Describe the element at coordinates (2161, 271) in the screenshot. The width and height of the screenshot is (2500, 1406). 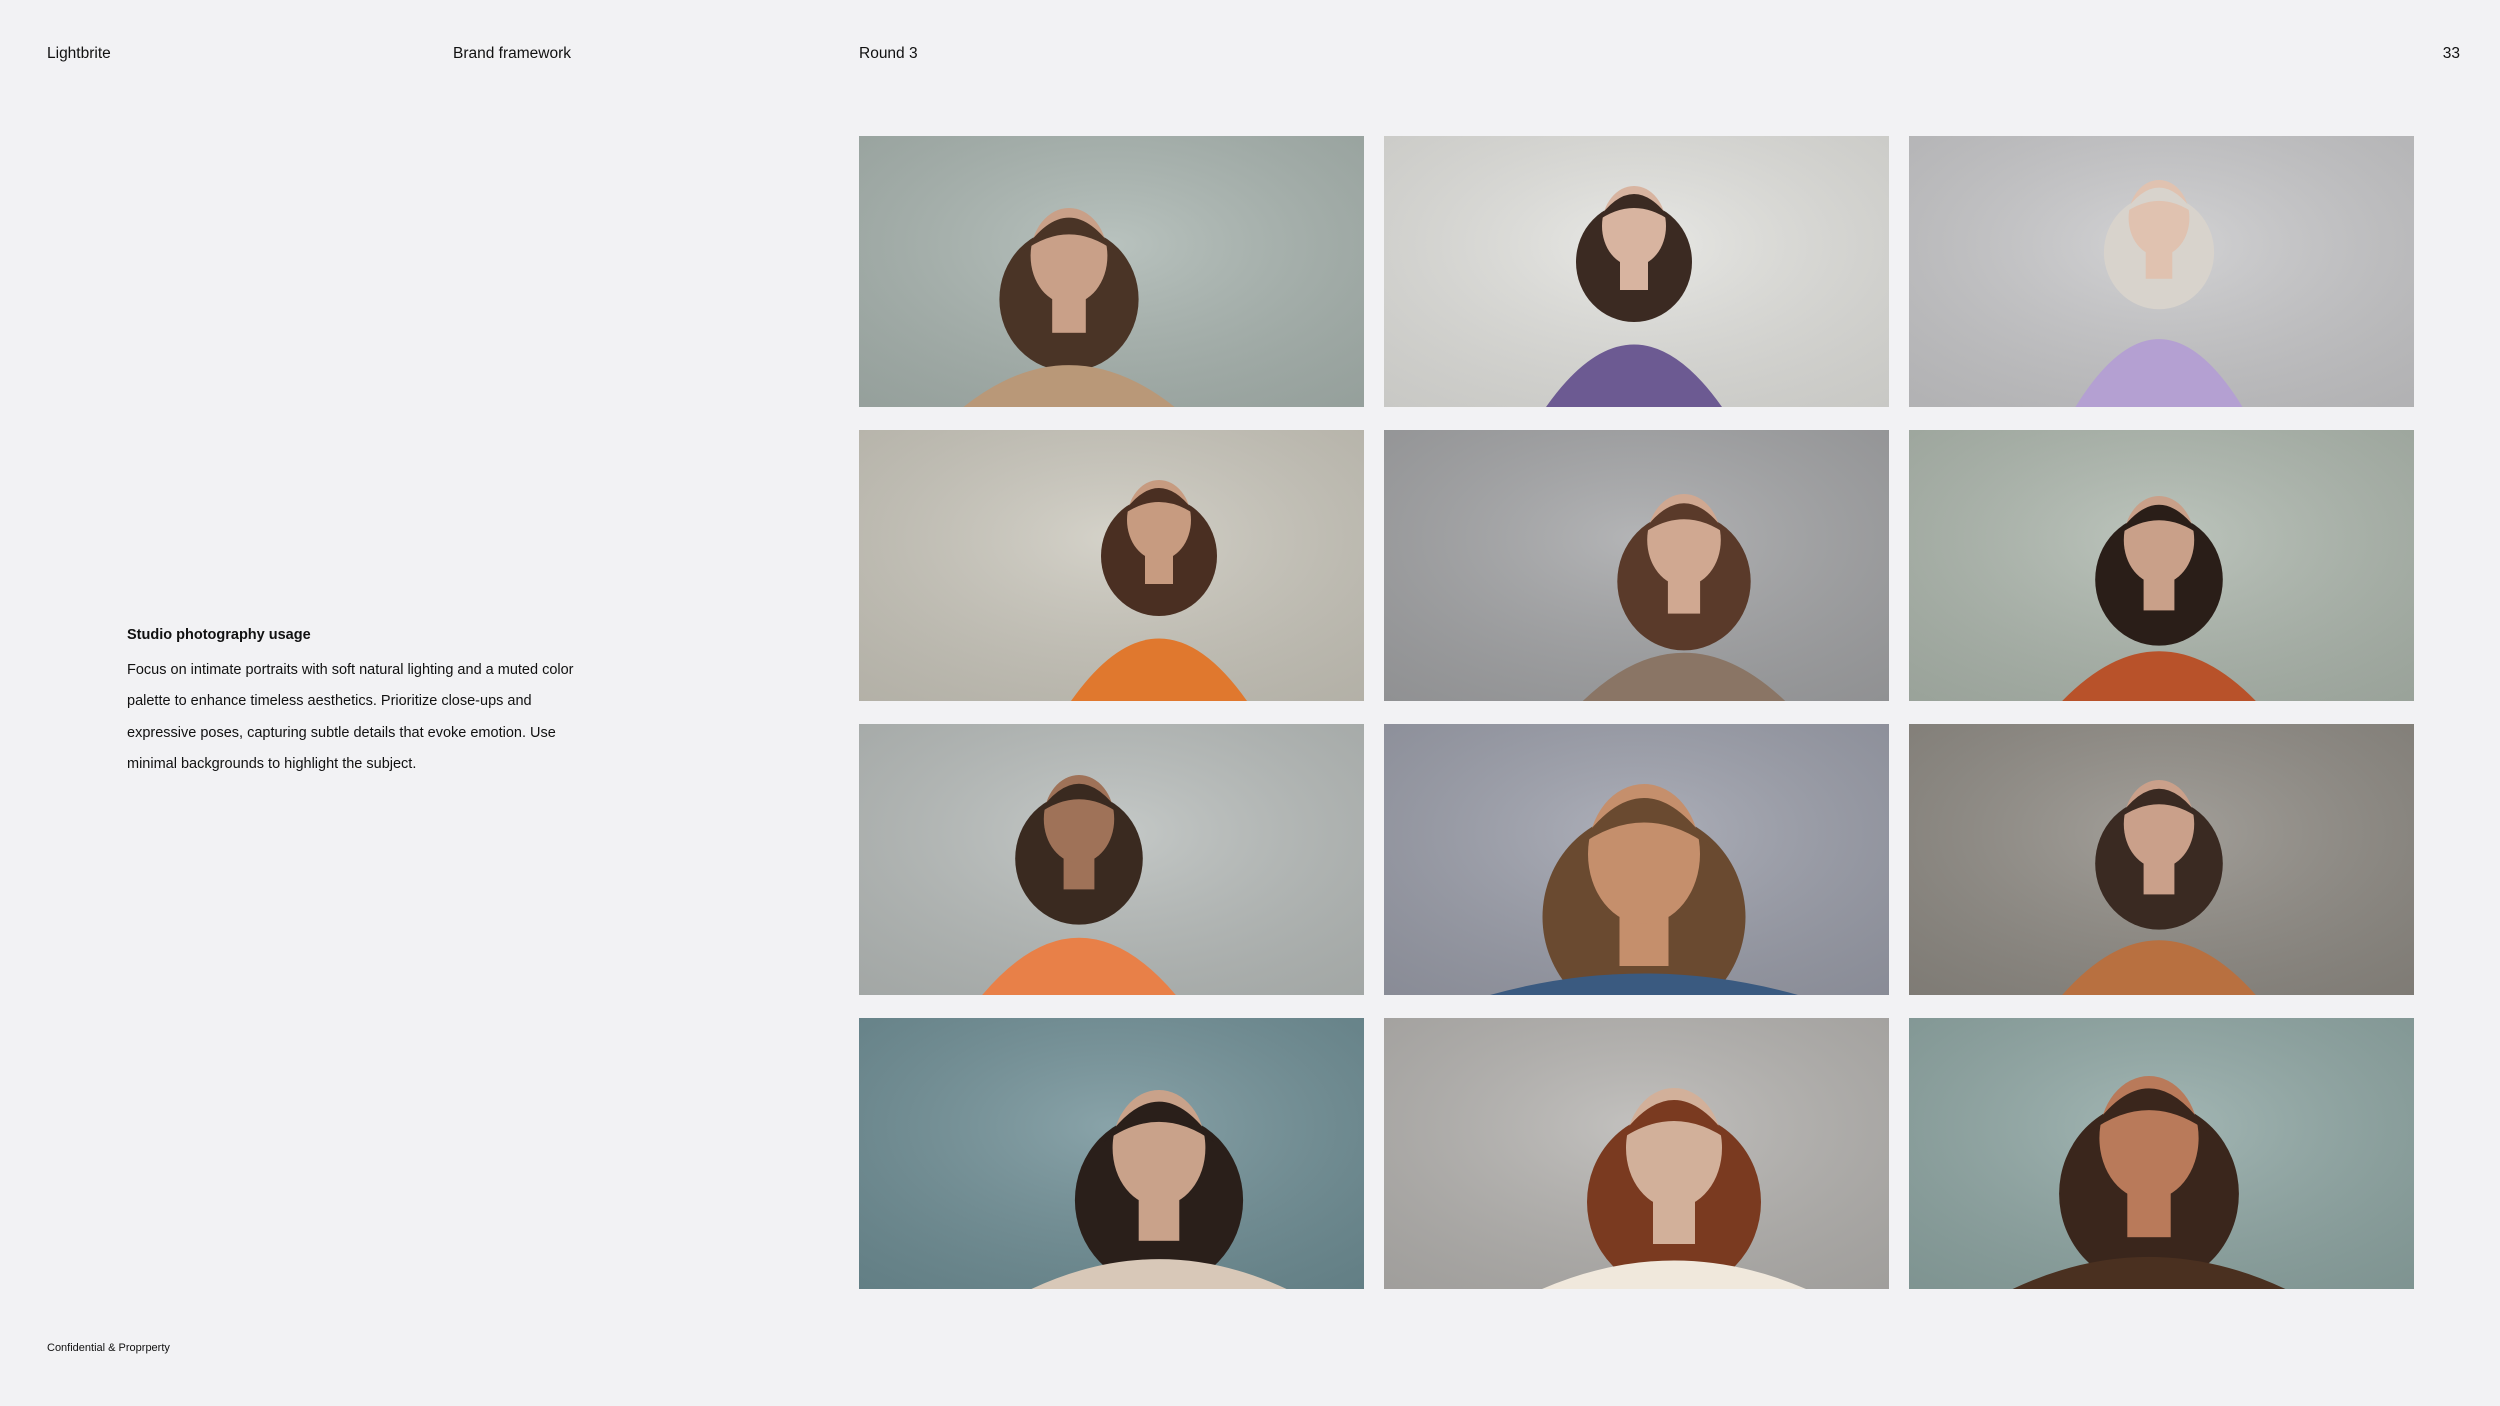
I see `photo-woman-short-blonde-lavender-sweater` at that location.